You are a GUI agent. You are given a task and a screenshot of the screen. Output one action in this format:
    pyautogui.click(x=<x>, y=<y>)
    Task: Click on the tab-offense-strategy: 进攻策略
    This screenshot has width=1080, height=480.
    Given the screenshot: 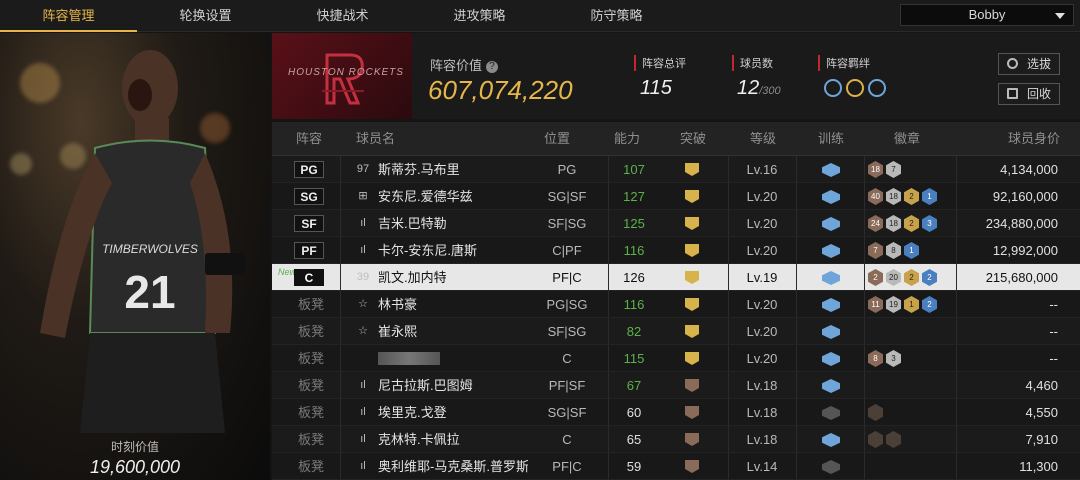 What is the action you would take?
    pyautogui.click(x=479, y=16)
    